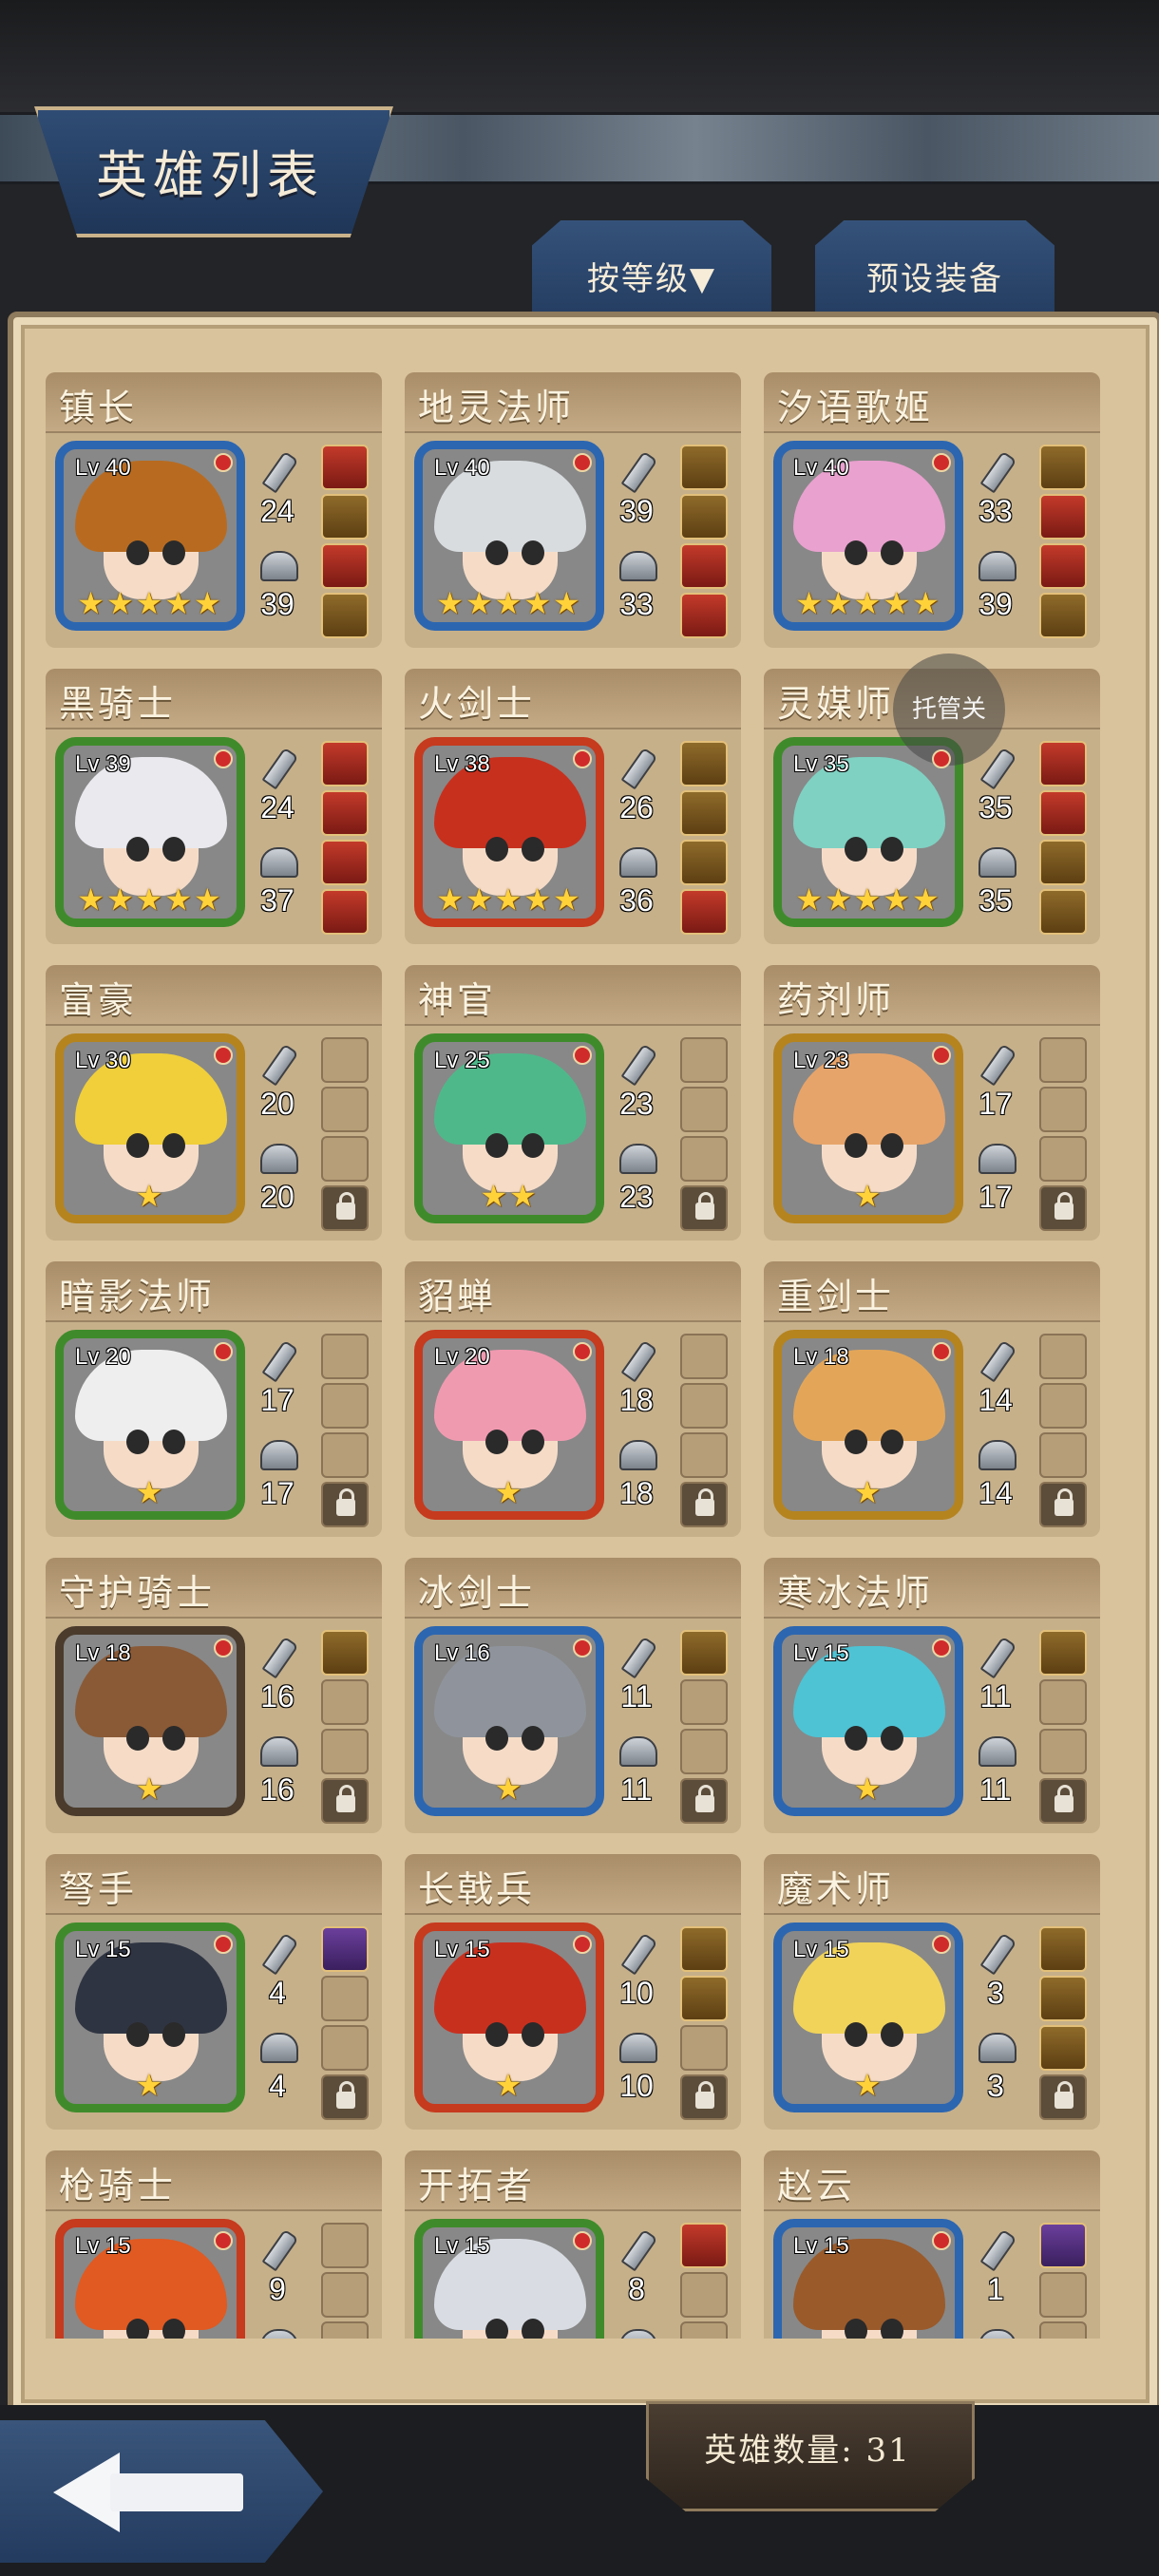  I want to click on hero-card: 富豪 Lv 30 ★ 20 20, so click(214, 1103).